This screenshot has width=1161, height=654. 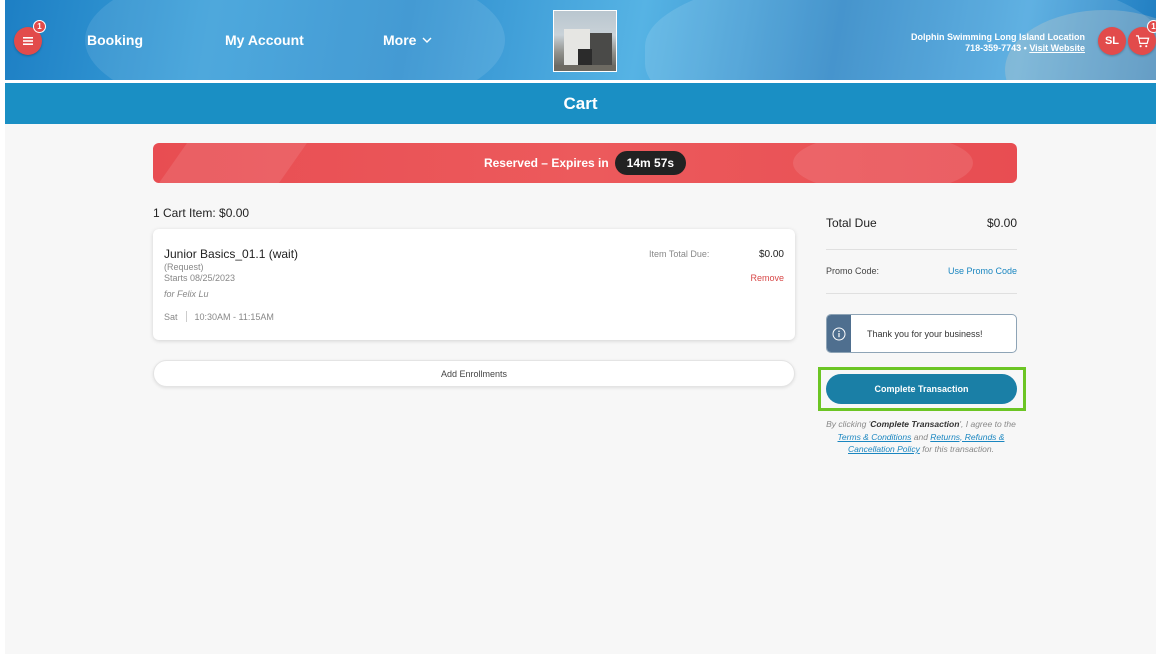 I want to click on item-name: Junior Basics_01.1 (wait), so click(x=231, y=254).